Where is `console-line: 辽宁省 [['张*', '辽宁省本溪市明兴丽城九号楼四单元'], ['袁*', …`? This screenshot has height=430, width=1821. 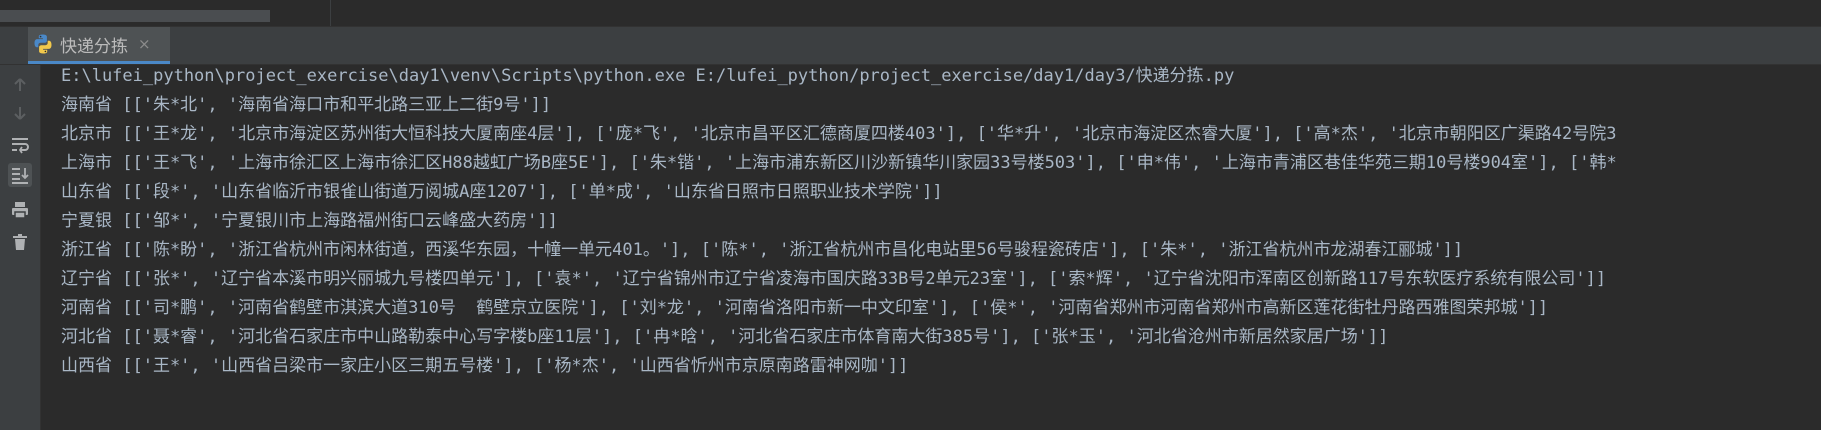
console-line: 辽宁省 [['张*', '辽宁省本溪市明兴丽城九号楼四单元'], ['袁*', … is located at coordinates (834, 279).